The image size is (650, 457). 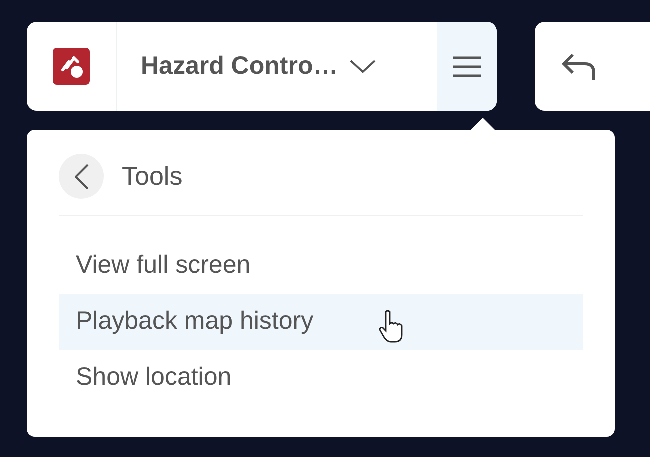 What do you see at coordinates (392, 327) in the screenshot?
I see `hand-cursor-icon` at bounding box center [392, 327].